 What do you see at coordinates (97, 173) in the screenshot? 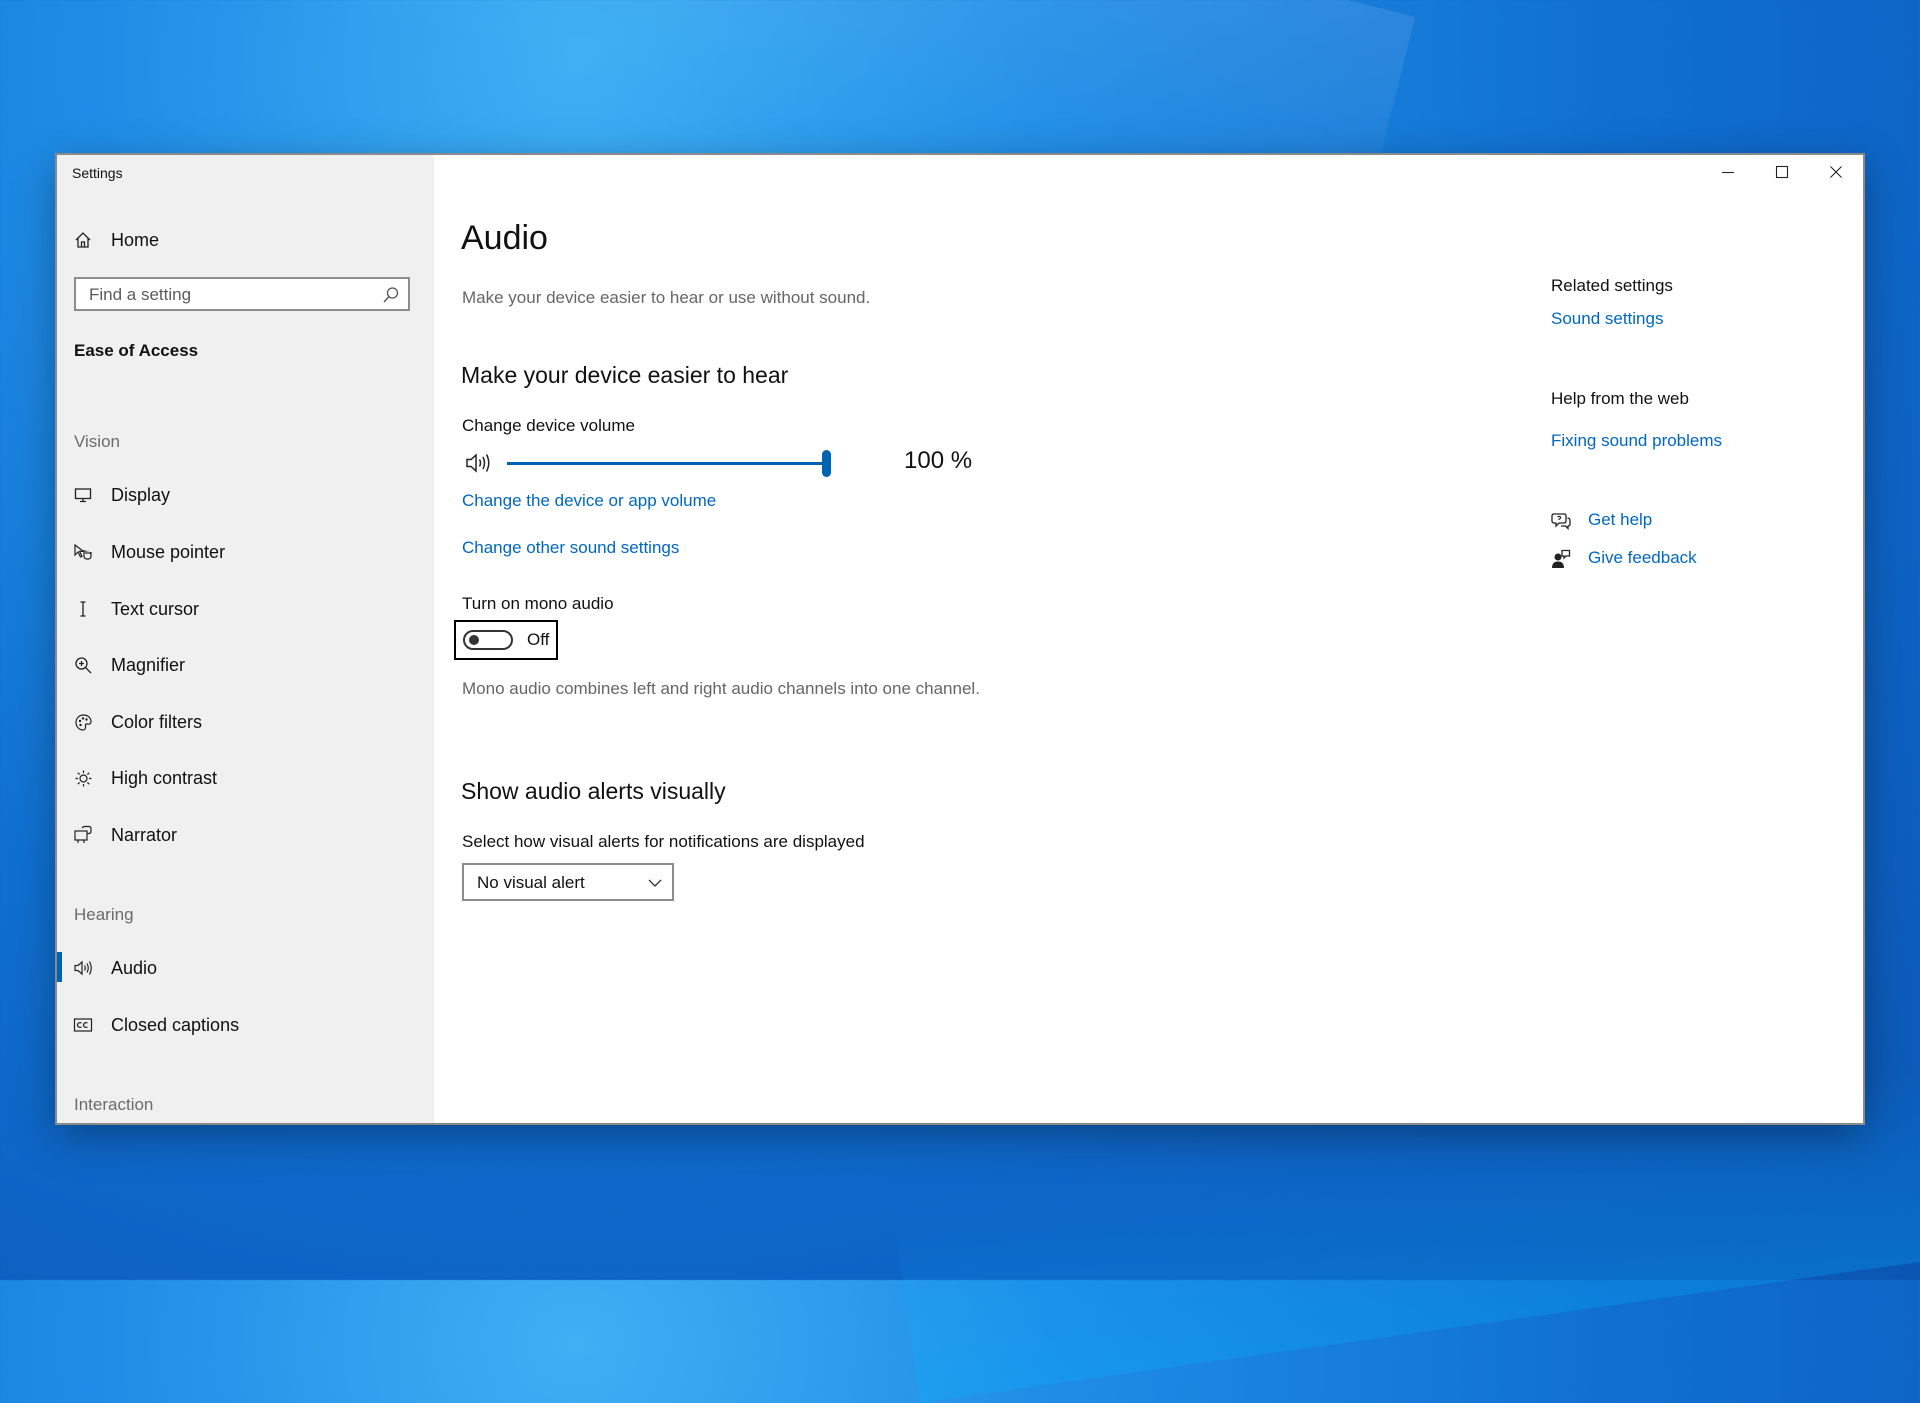
I see `window-title: Settings` at bounding box center [97, 173].